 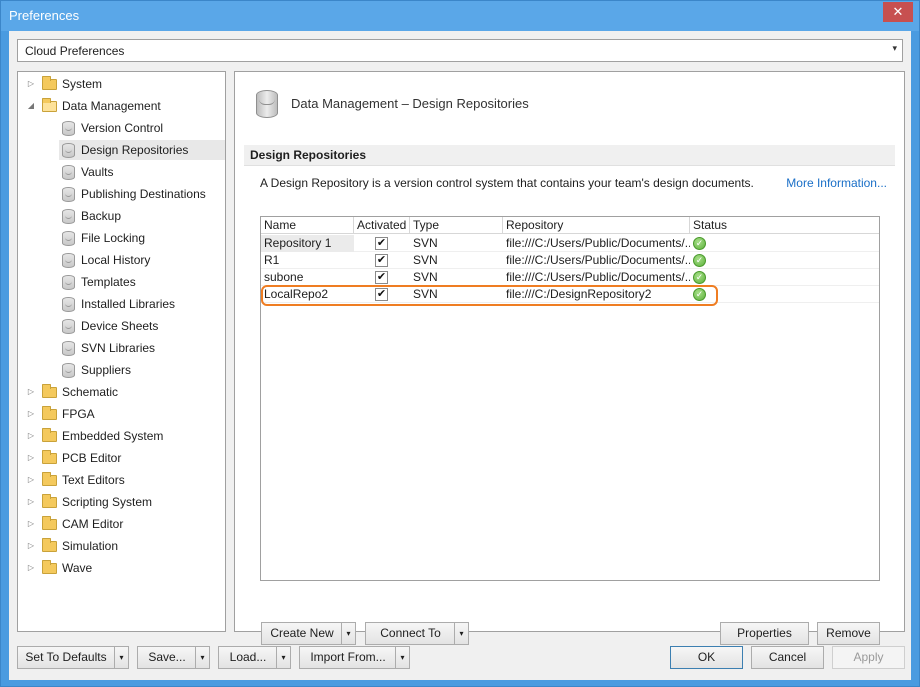 I want to click on tree-item: ▷ PCB Editor, so click(x=121, y=458).